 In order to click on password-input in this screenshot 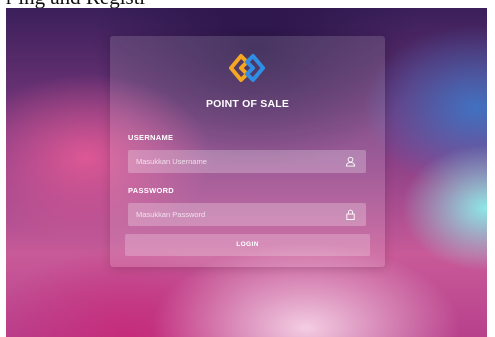, I will do `click(228, 214)`.